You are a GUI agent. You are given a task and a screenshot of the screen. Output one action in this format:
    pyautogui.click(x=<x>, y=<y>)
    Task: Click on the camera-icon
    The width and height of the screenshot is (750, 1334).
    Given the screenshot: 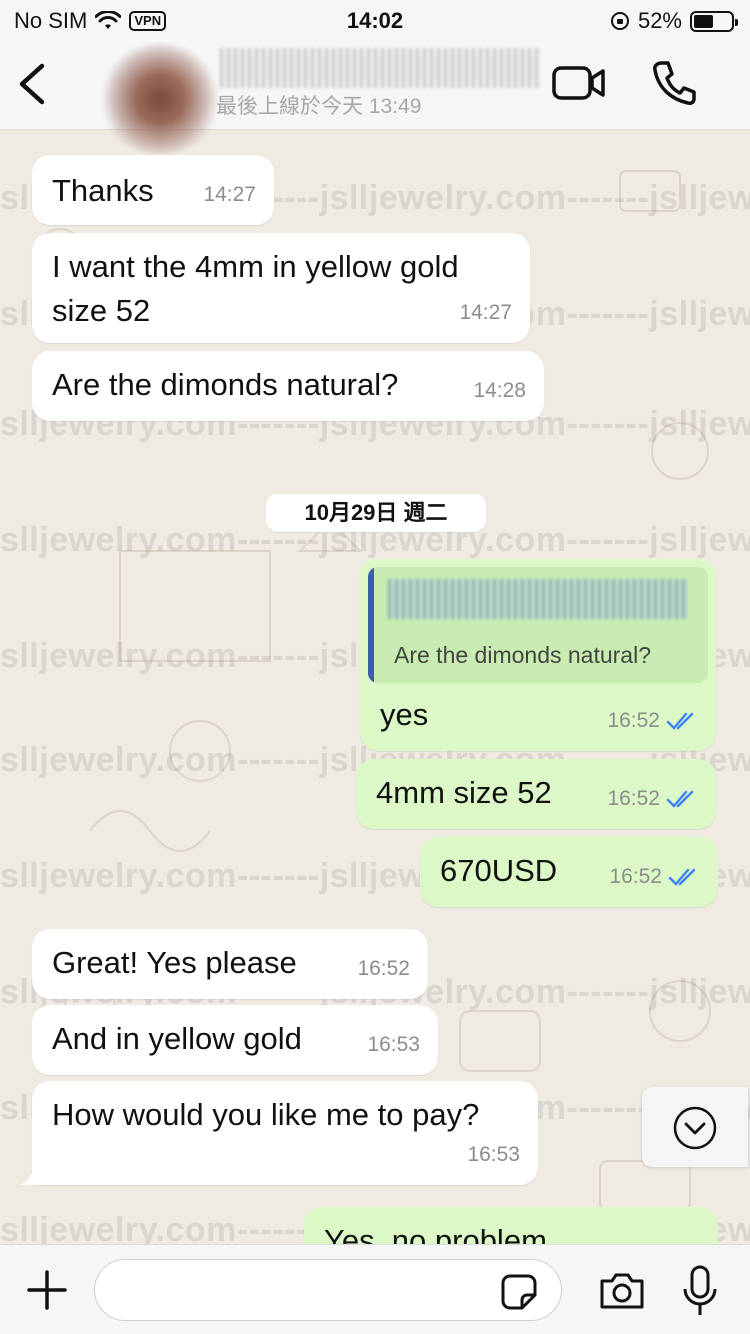 What is the action you would take?
    pyautogui.click(x=622, y=1291)
    